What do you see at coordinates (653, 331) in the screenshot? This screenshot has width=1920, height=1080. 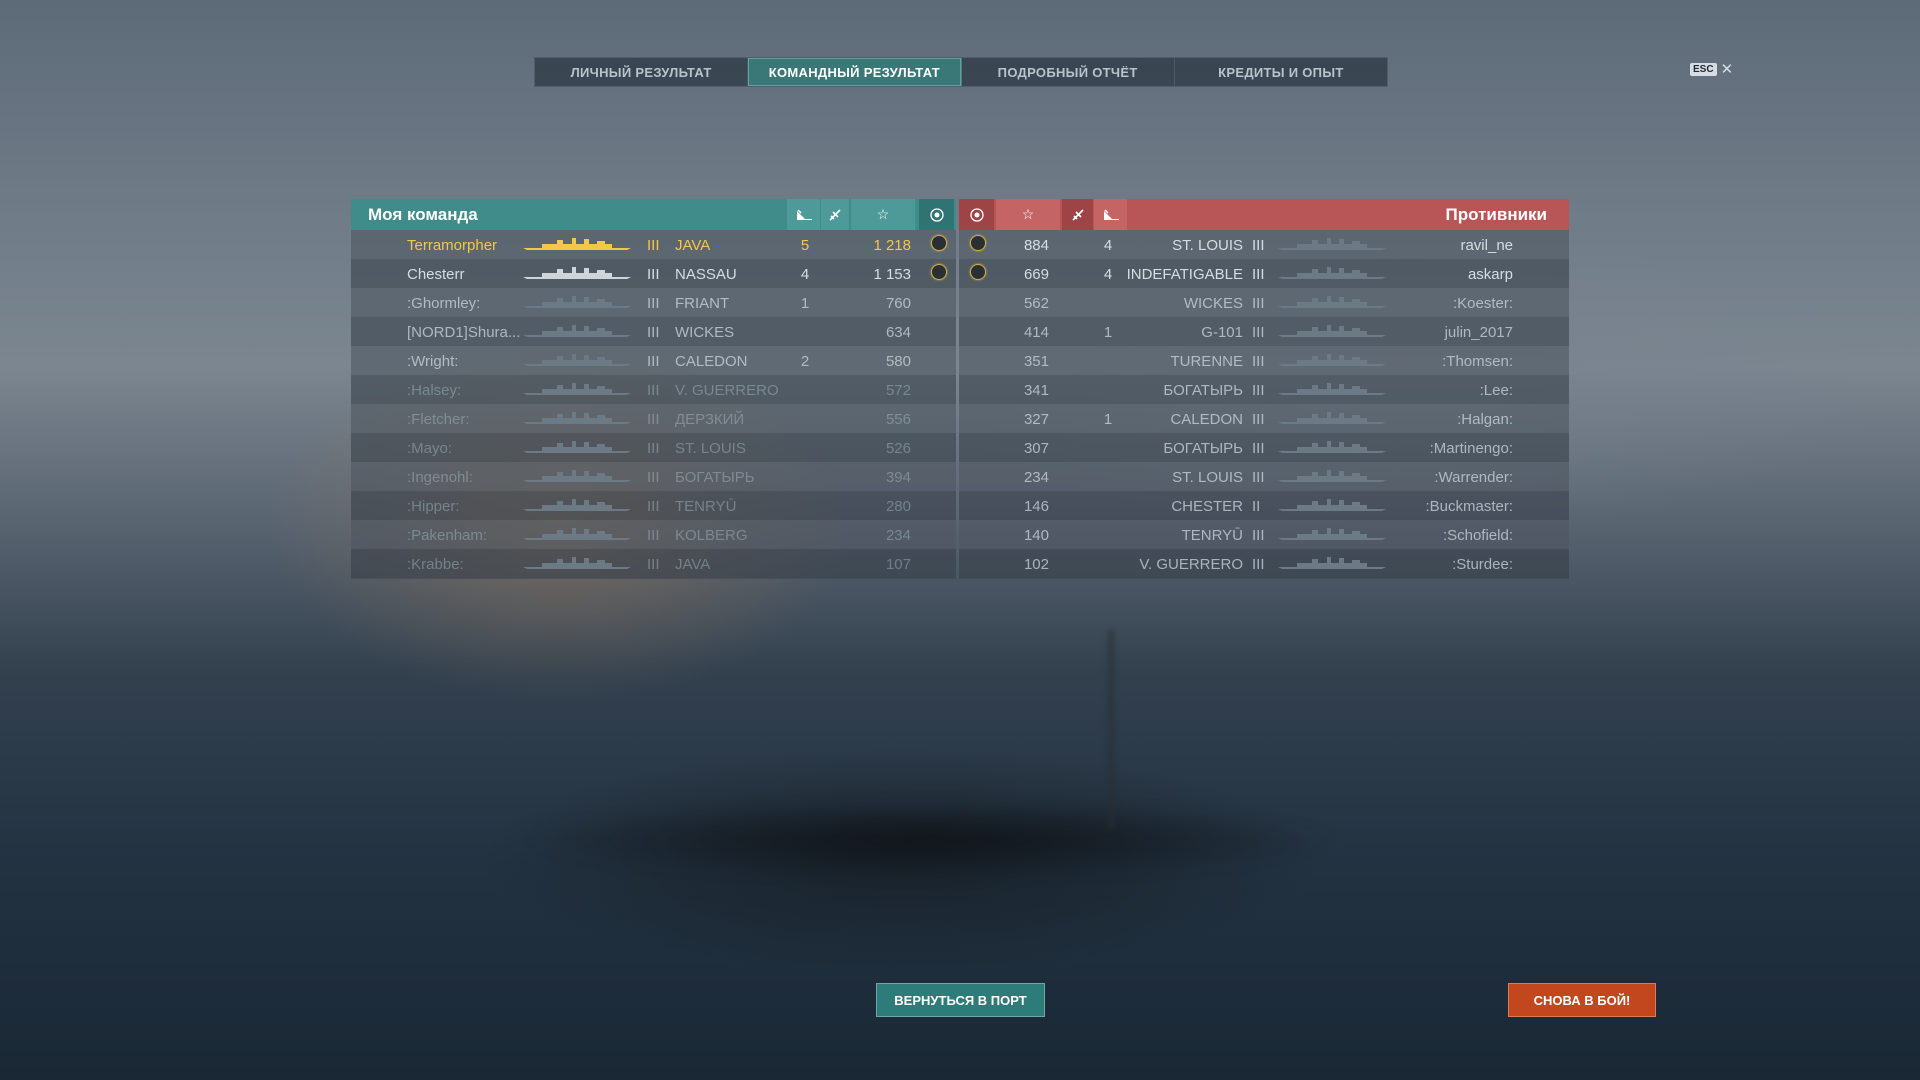 I see `player-row: [NORD1]Shura... III WICKES 634` at bounding box center [653, 331].